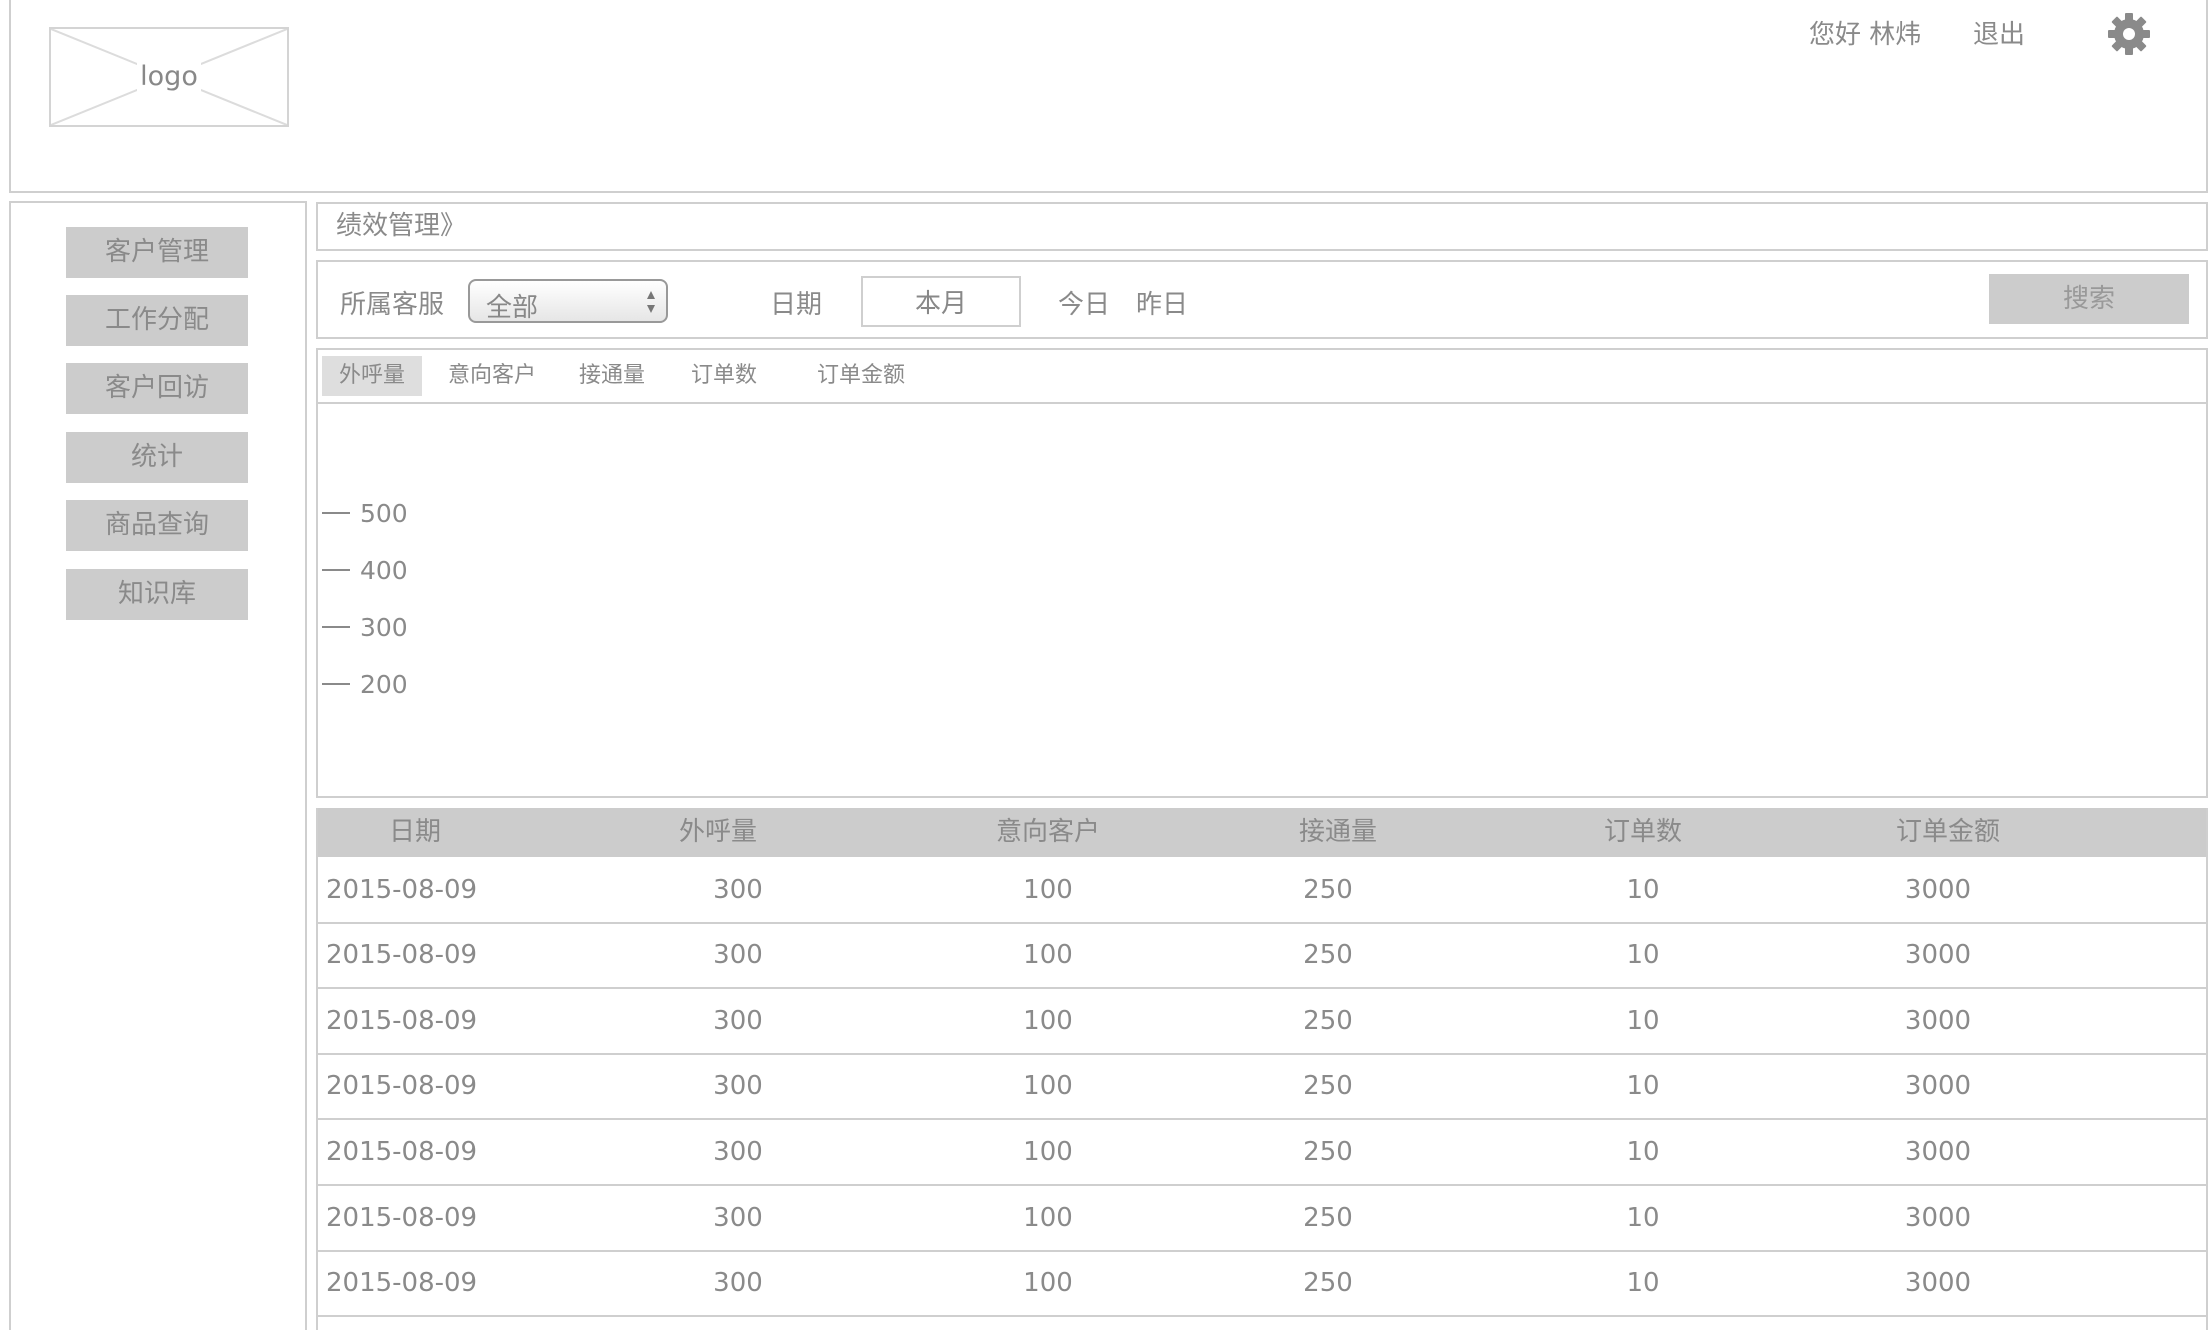 This screenshot has height=1330, width=2208. I want to click on y-axis: 500 400 300 200, so click(365, 599).